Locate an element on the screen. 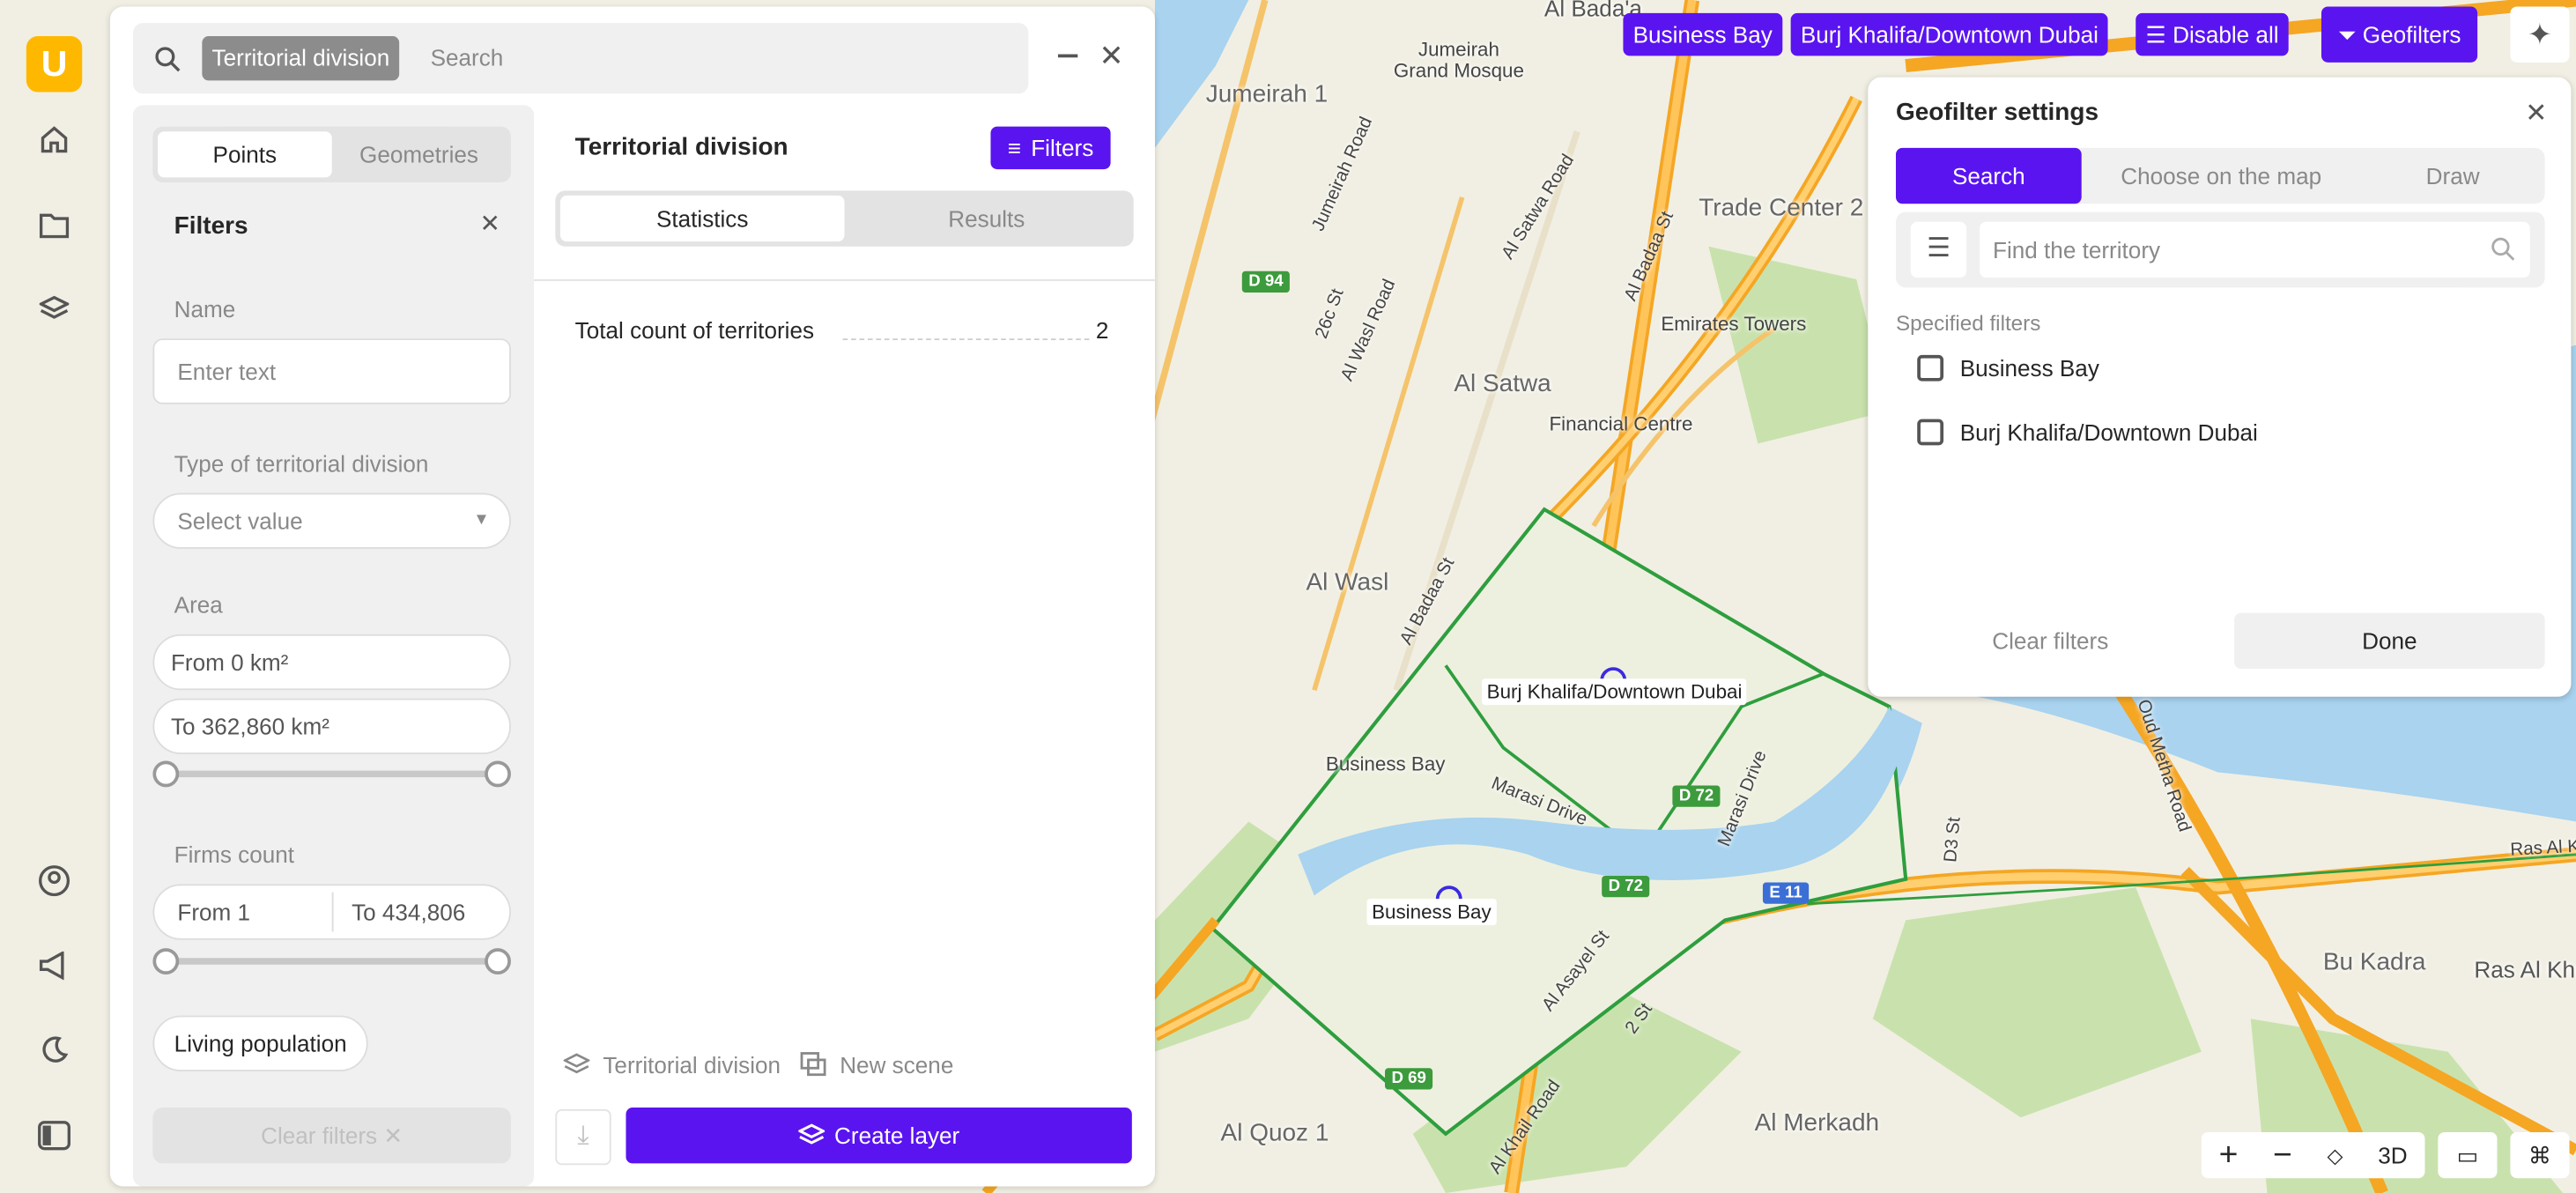 Image resolution: width=2576 pixels, height=1193 pixels. street-label: D3 St is located at coordinates (1953, 839).